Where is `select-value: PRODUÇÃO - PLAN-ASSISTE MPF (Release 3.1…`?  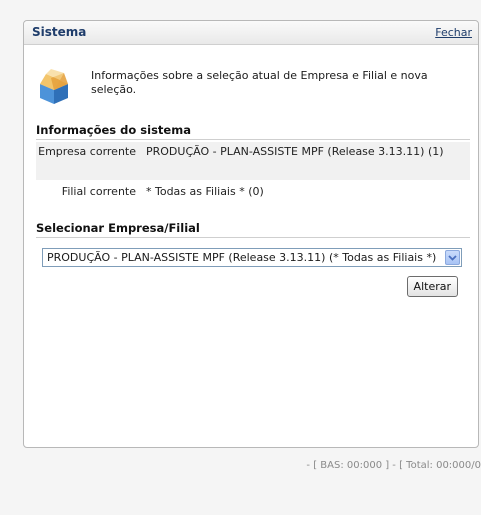 select-value: PRODUÇÃO - PLAN-ASSISTE MPF (Release 3.1… is located at coordinates (242, 257).